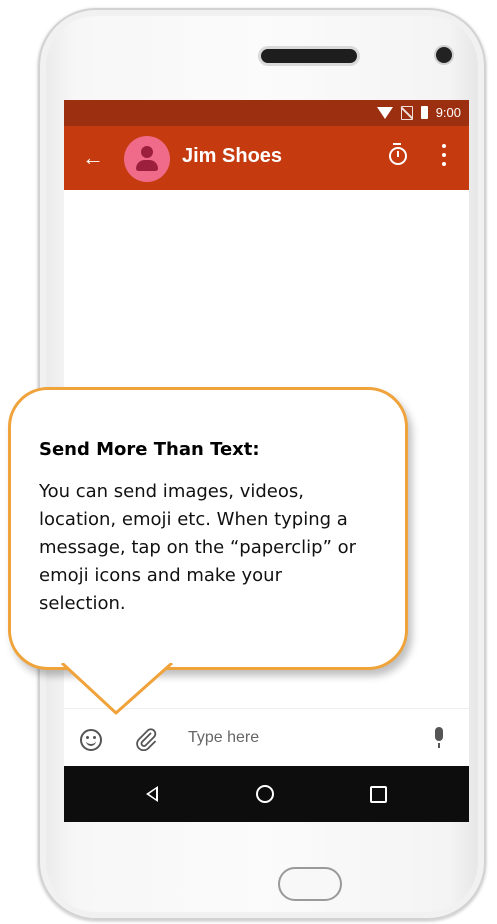  What do you see at coordinates (406, 112) in the screenshot?
I see `no-sim-icon` at bounding box center [406, 112].